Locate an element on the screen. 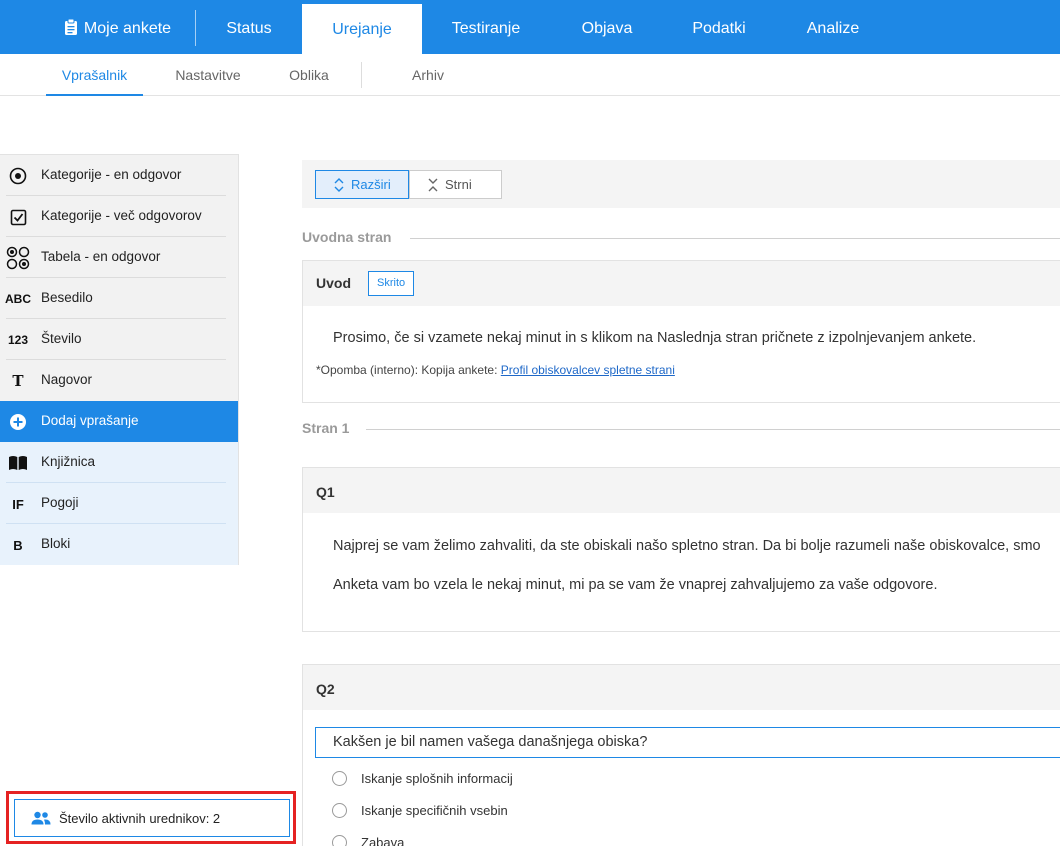 The height and width of the screenshot is (846, 1060). page-label: Uvodna stran is located at coordinates (347, 237).